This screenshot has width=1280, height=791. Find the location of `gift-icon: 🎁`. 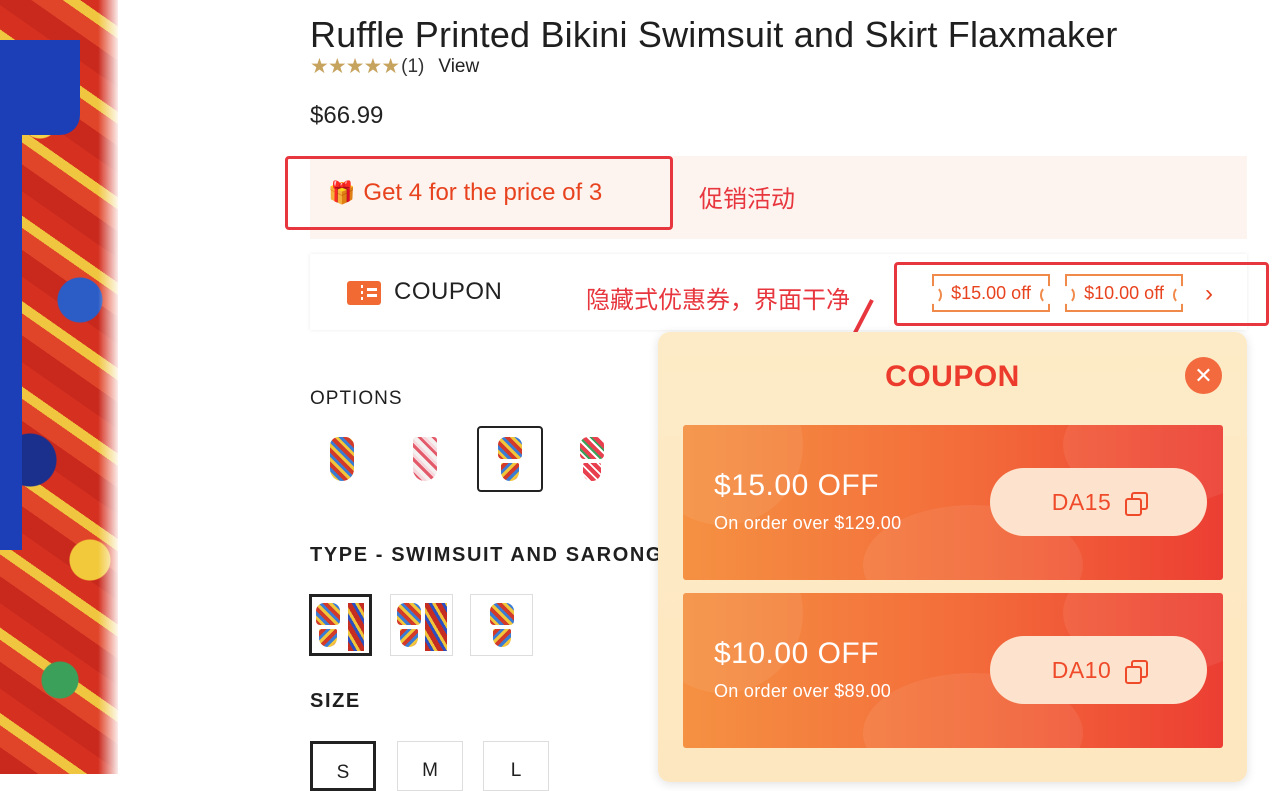

gift-icon: 🎁 is located at coordinates (342, 192).